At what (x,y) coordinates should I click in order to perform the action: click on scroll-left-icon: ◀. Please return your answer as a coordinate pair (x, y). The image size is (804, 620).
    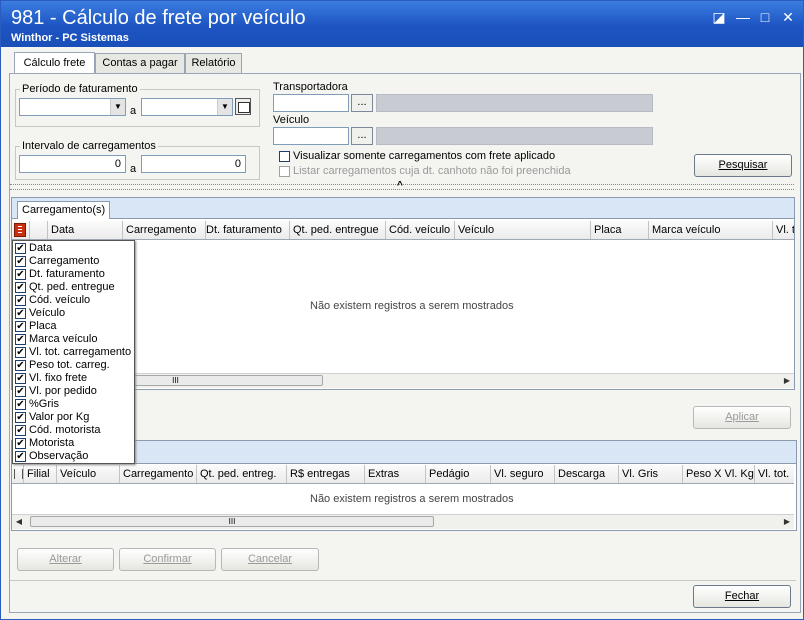
    Looking at the image, I should click on (19, 522).